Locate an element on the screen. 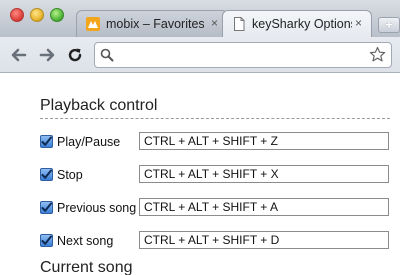 This screenshot has width=400, height=275. browser-toolbar is located at coordinates (200, 55).